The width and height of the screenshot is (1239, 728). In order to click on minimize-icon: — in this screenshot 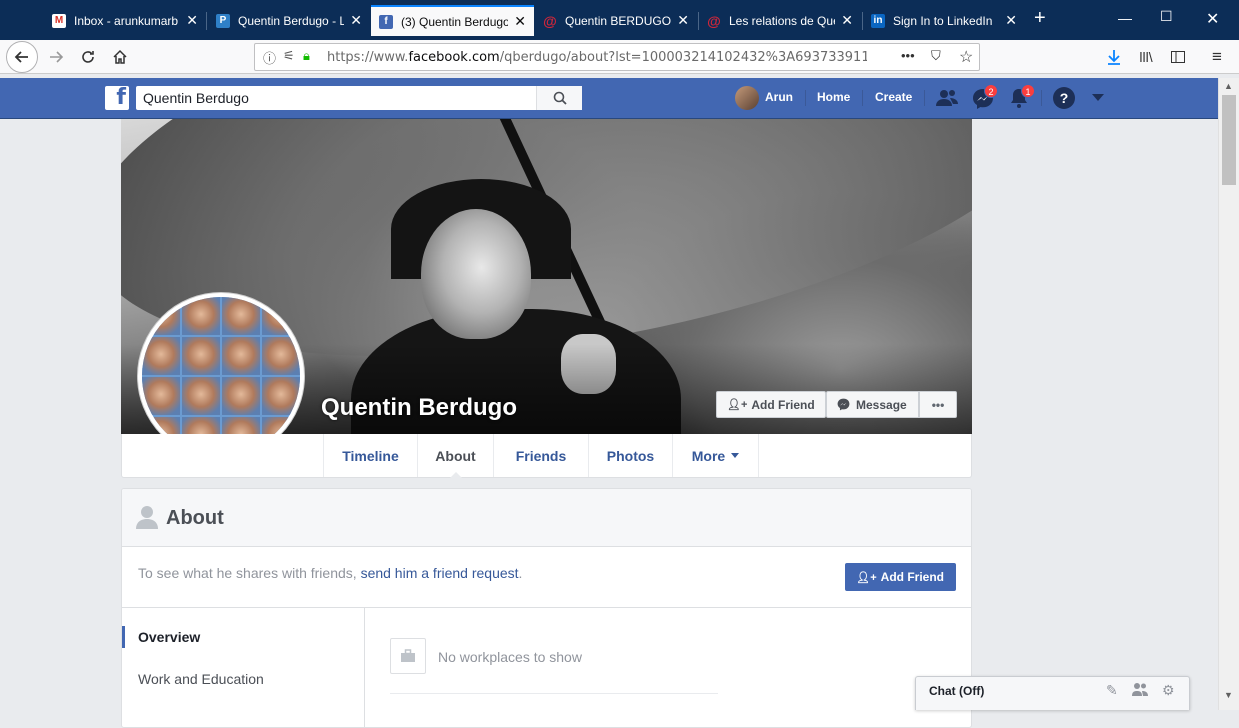, I will do `click(1125, 18)`.